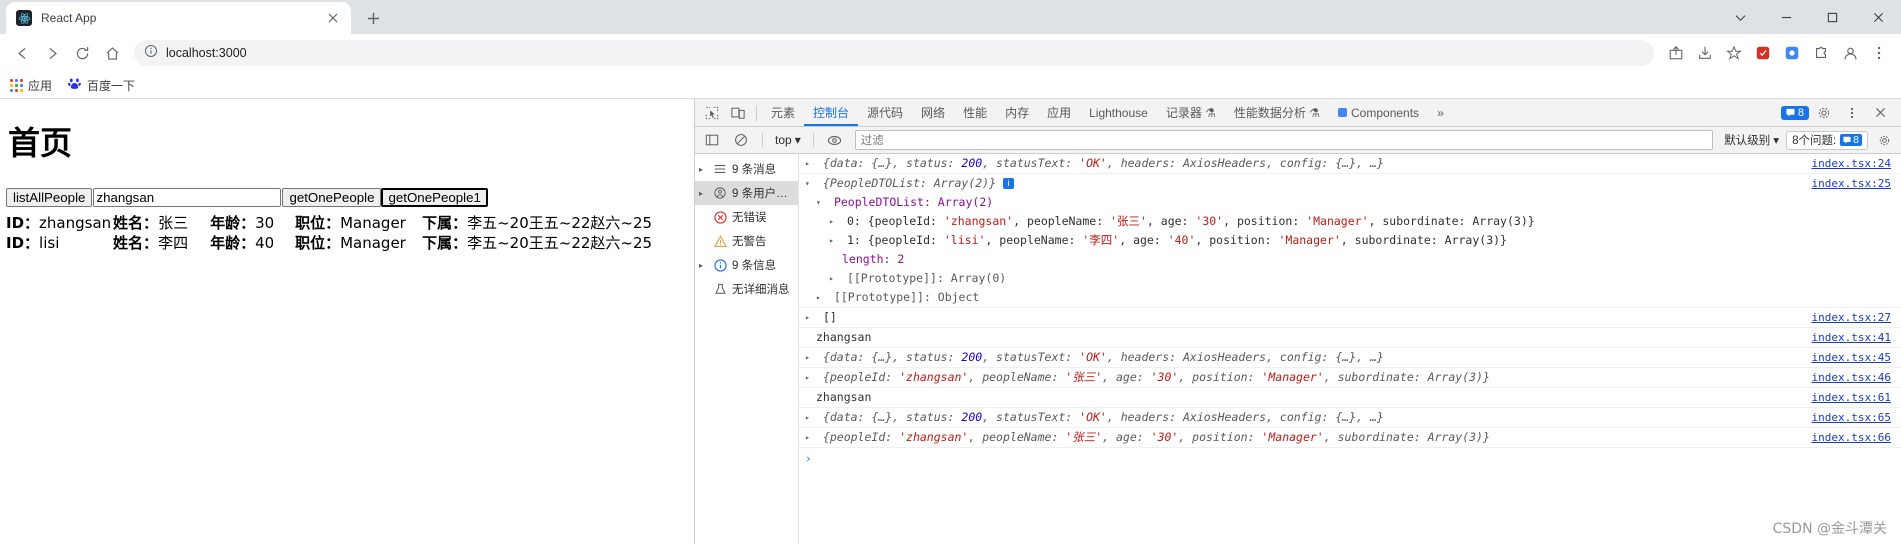 This screenshot has height=544, width=1901. What do you see at coordinates (101, 85) in the screenshot?
I see `bookmark-baidu: 百度一下` at bounding box center [101, 85].